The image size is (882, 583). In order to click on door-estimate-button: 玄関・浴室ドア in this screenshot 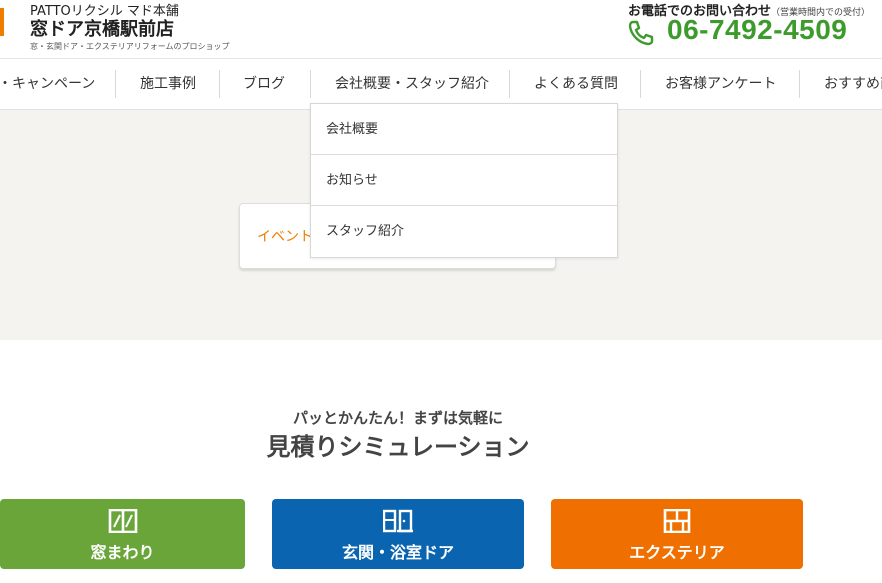, I will do `click(398, 534)`.